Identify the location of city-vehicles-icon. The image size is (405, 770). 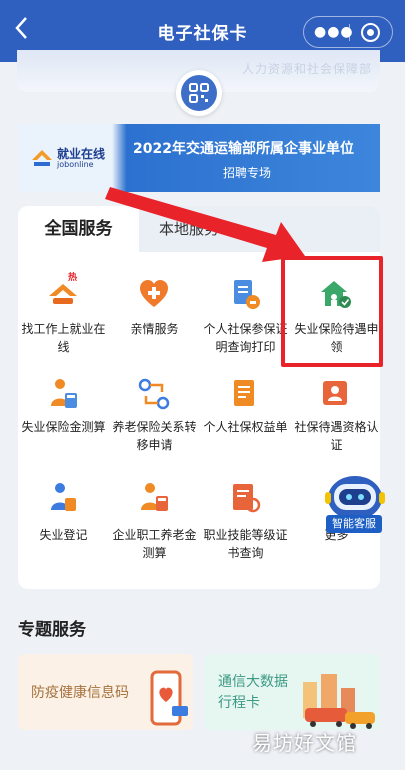
(339, 701).